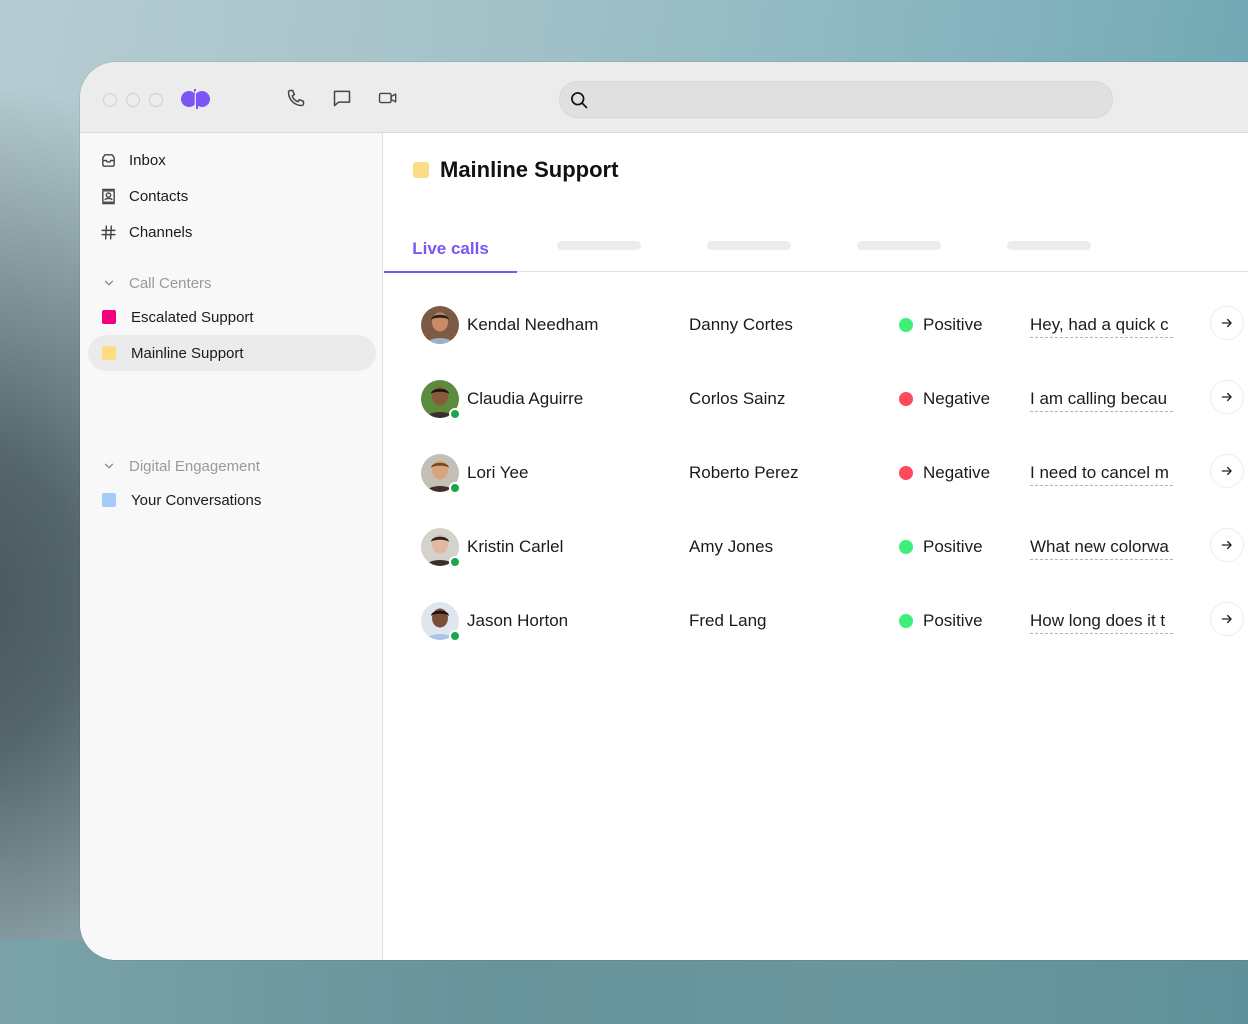 The image size is (1248, 1024). I want to click on transcript-snippet: How long does it t, so click(1101, 622).